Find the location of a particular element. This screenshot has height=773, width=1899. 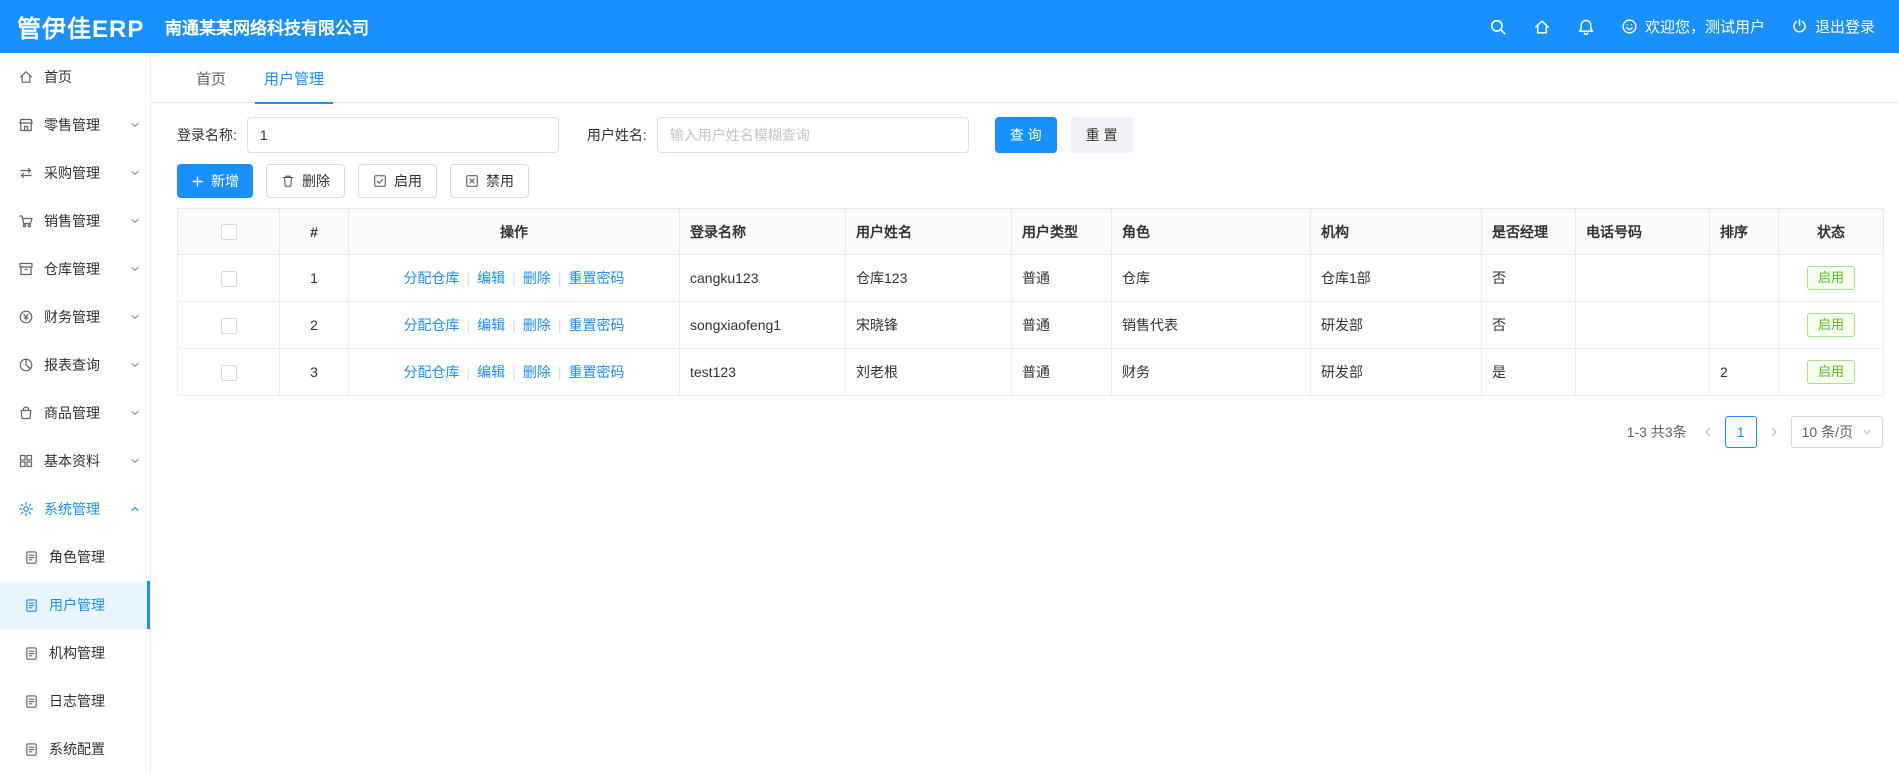

sidebar-subitem-roles: 角色管理 is located at coordinates (75, 557).